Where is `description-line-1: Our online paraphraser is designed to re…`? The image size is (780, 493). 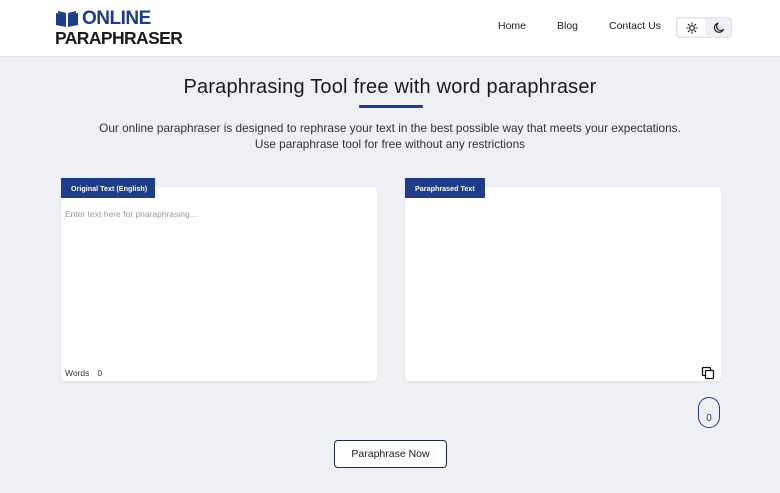 description-line-1: Our online paraphraser is designed to re… is located at coordinates (390, 128).